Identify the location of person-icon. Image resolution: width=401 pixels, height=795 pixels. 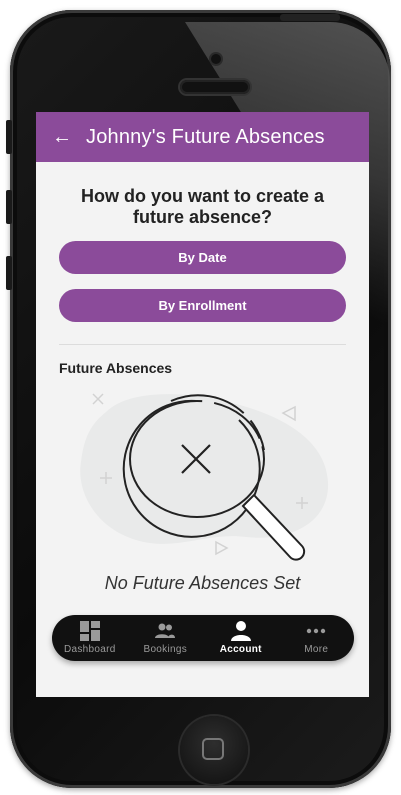
(240, 631).